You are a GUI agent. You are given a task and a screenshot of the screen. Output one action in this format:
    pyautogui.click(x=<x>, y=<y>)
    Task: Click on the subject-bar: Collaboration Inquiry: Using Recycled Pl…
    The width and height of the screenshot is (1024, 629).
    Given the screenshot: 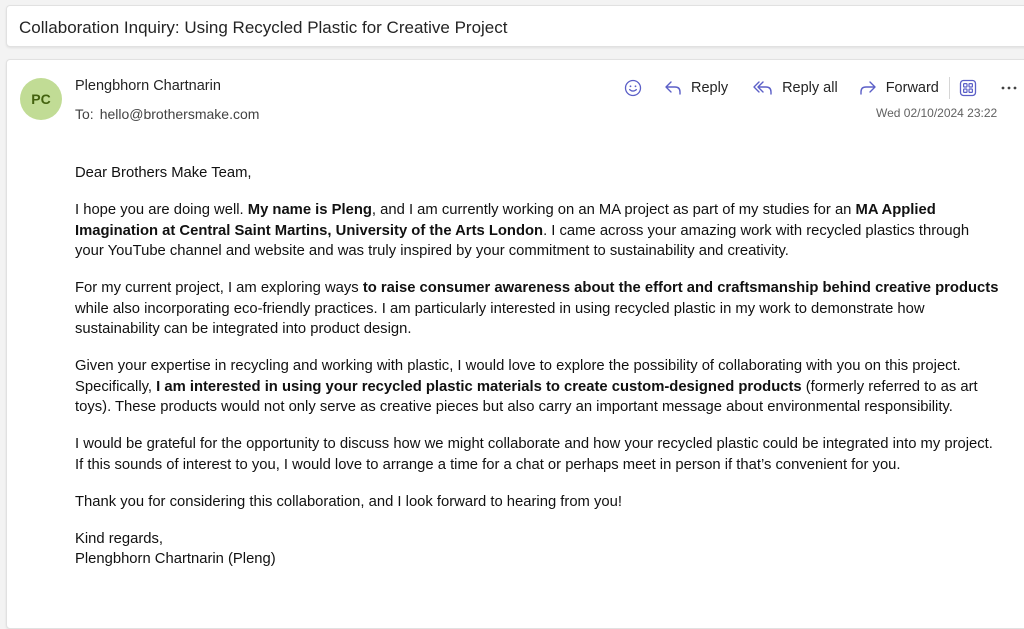 What is the action you would take?
    pyautogui.click(x=515, y=26)
    